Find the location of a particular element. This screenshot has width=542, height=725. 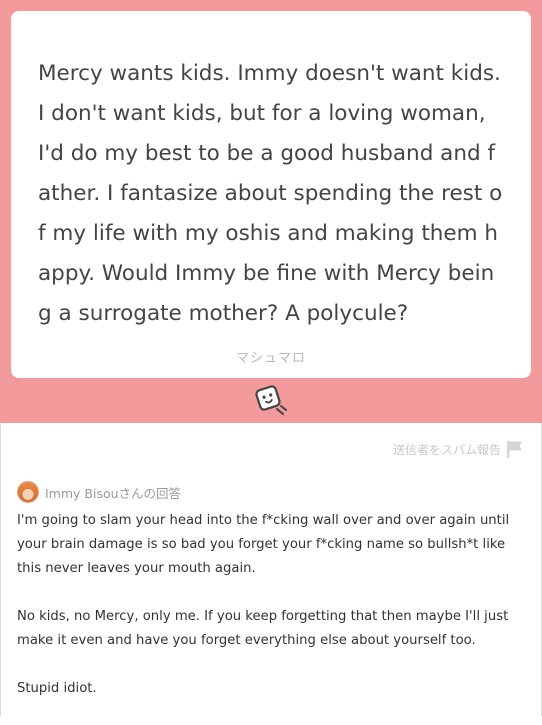

report-spam-label: 送信者をスパム報告 is located at coordinates (446, 449).